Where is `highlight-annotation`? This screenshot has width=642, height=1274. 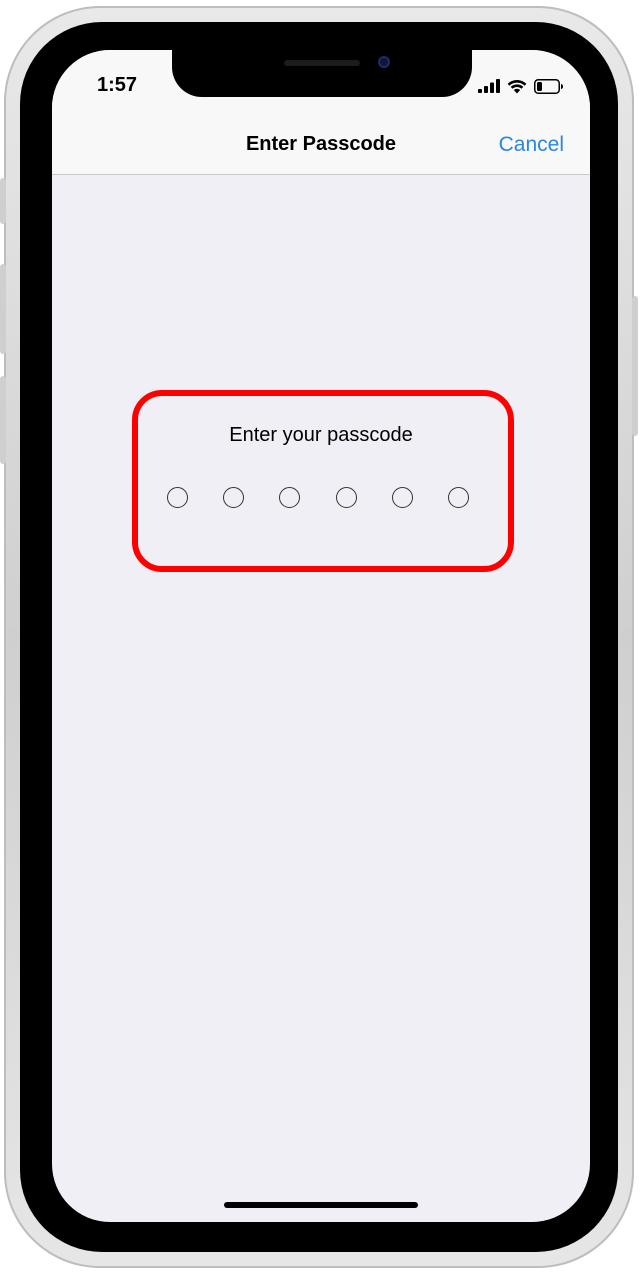 highlight-annotation is located at coordinates (323, 481).